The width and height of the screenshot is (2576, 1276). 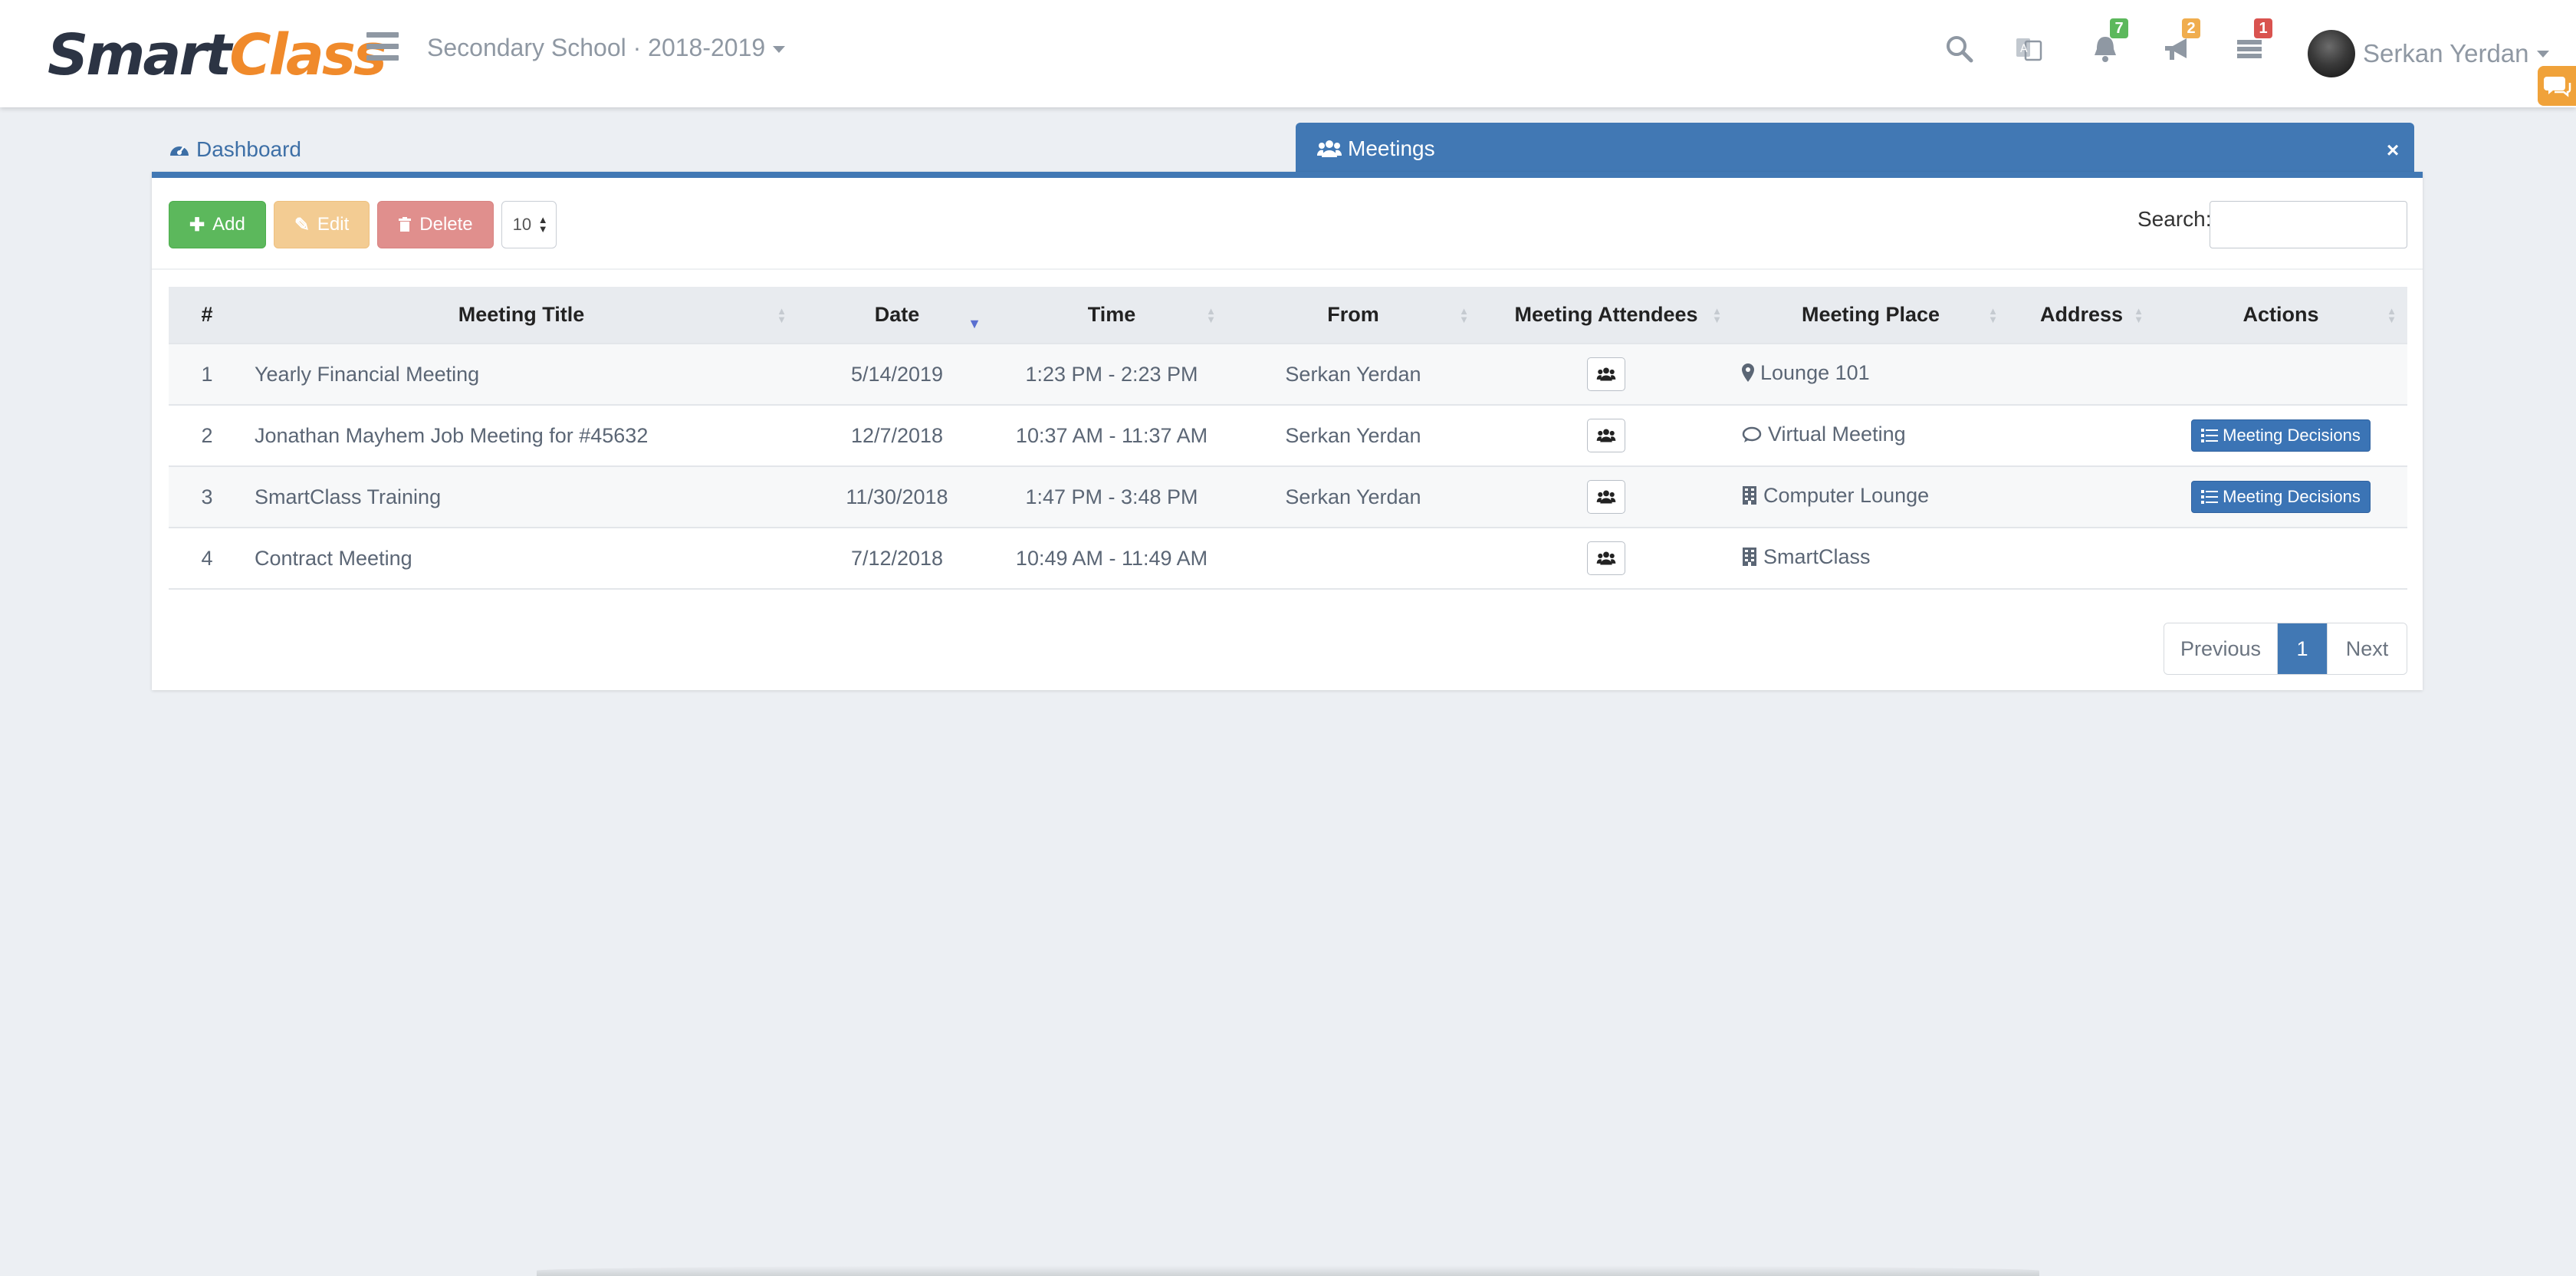 What do you see at coordinates (1748, 373) in the screenshot?
I see `map-marker-icon` at bounding box center [1748, 373].